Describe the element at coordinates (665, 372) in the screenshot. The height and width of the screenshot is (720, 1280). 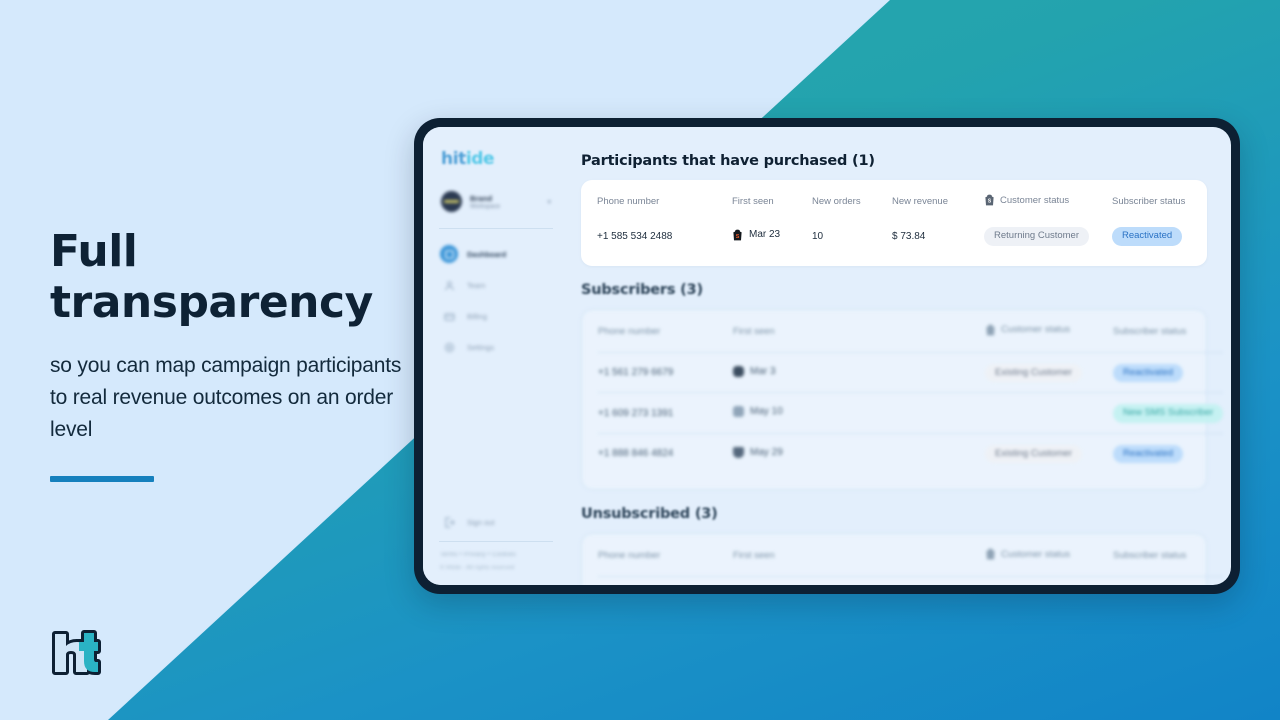
I see `cell-phone-number: +1 561 279 6679` at that location.